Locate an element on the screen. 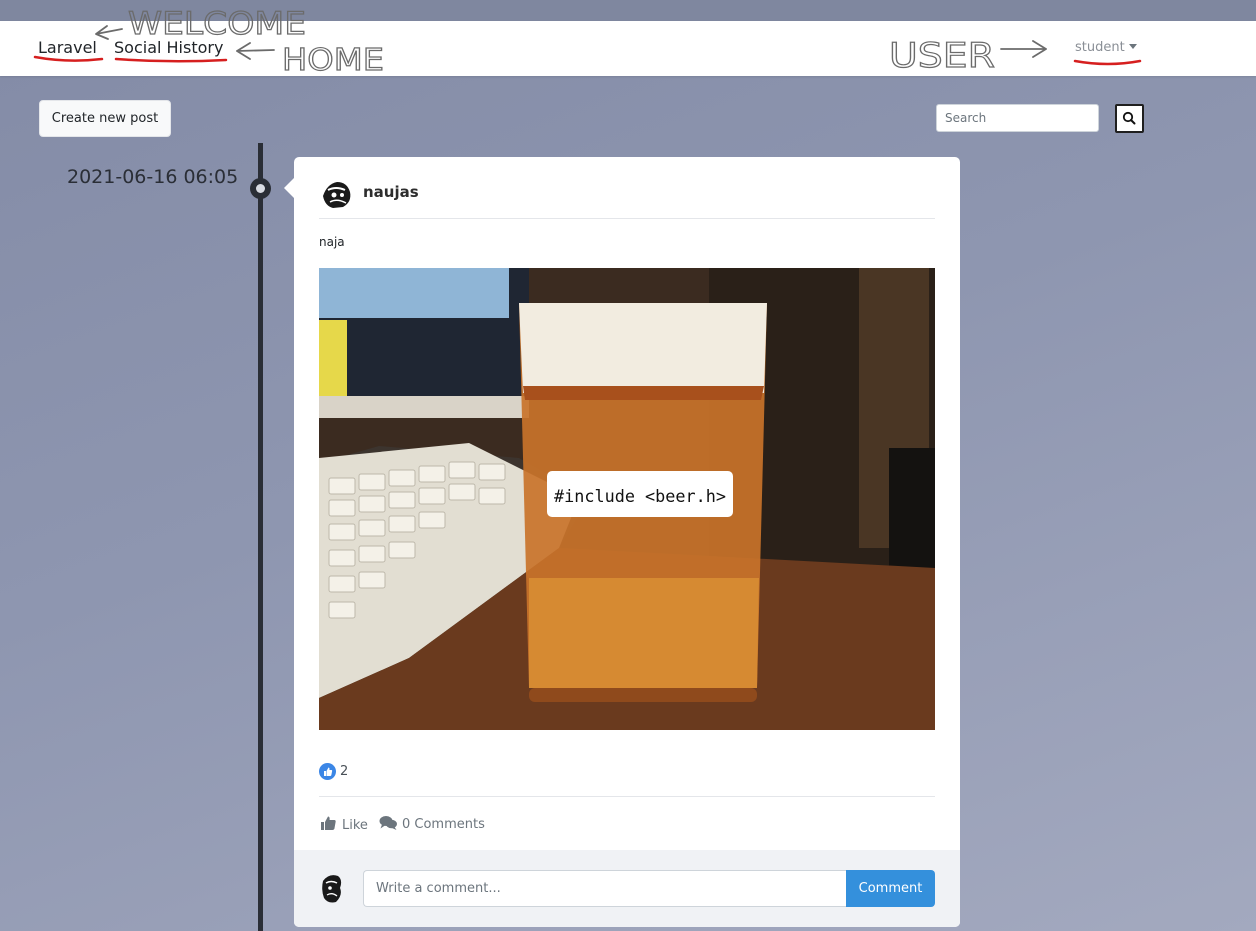  user-menu-dropdown: student is located at coordinates (1106, 47).